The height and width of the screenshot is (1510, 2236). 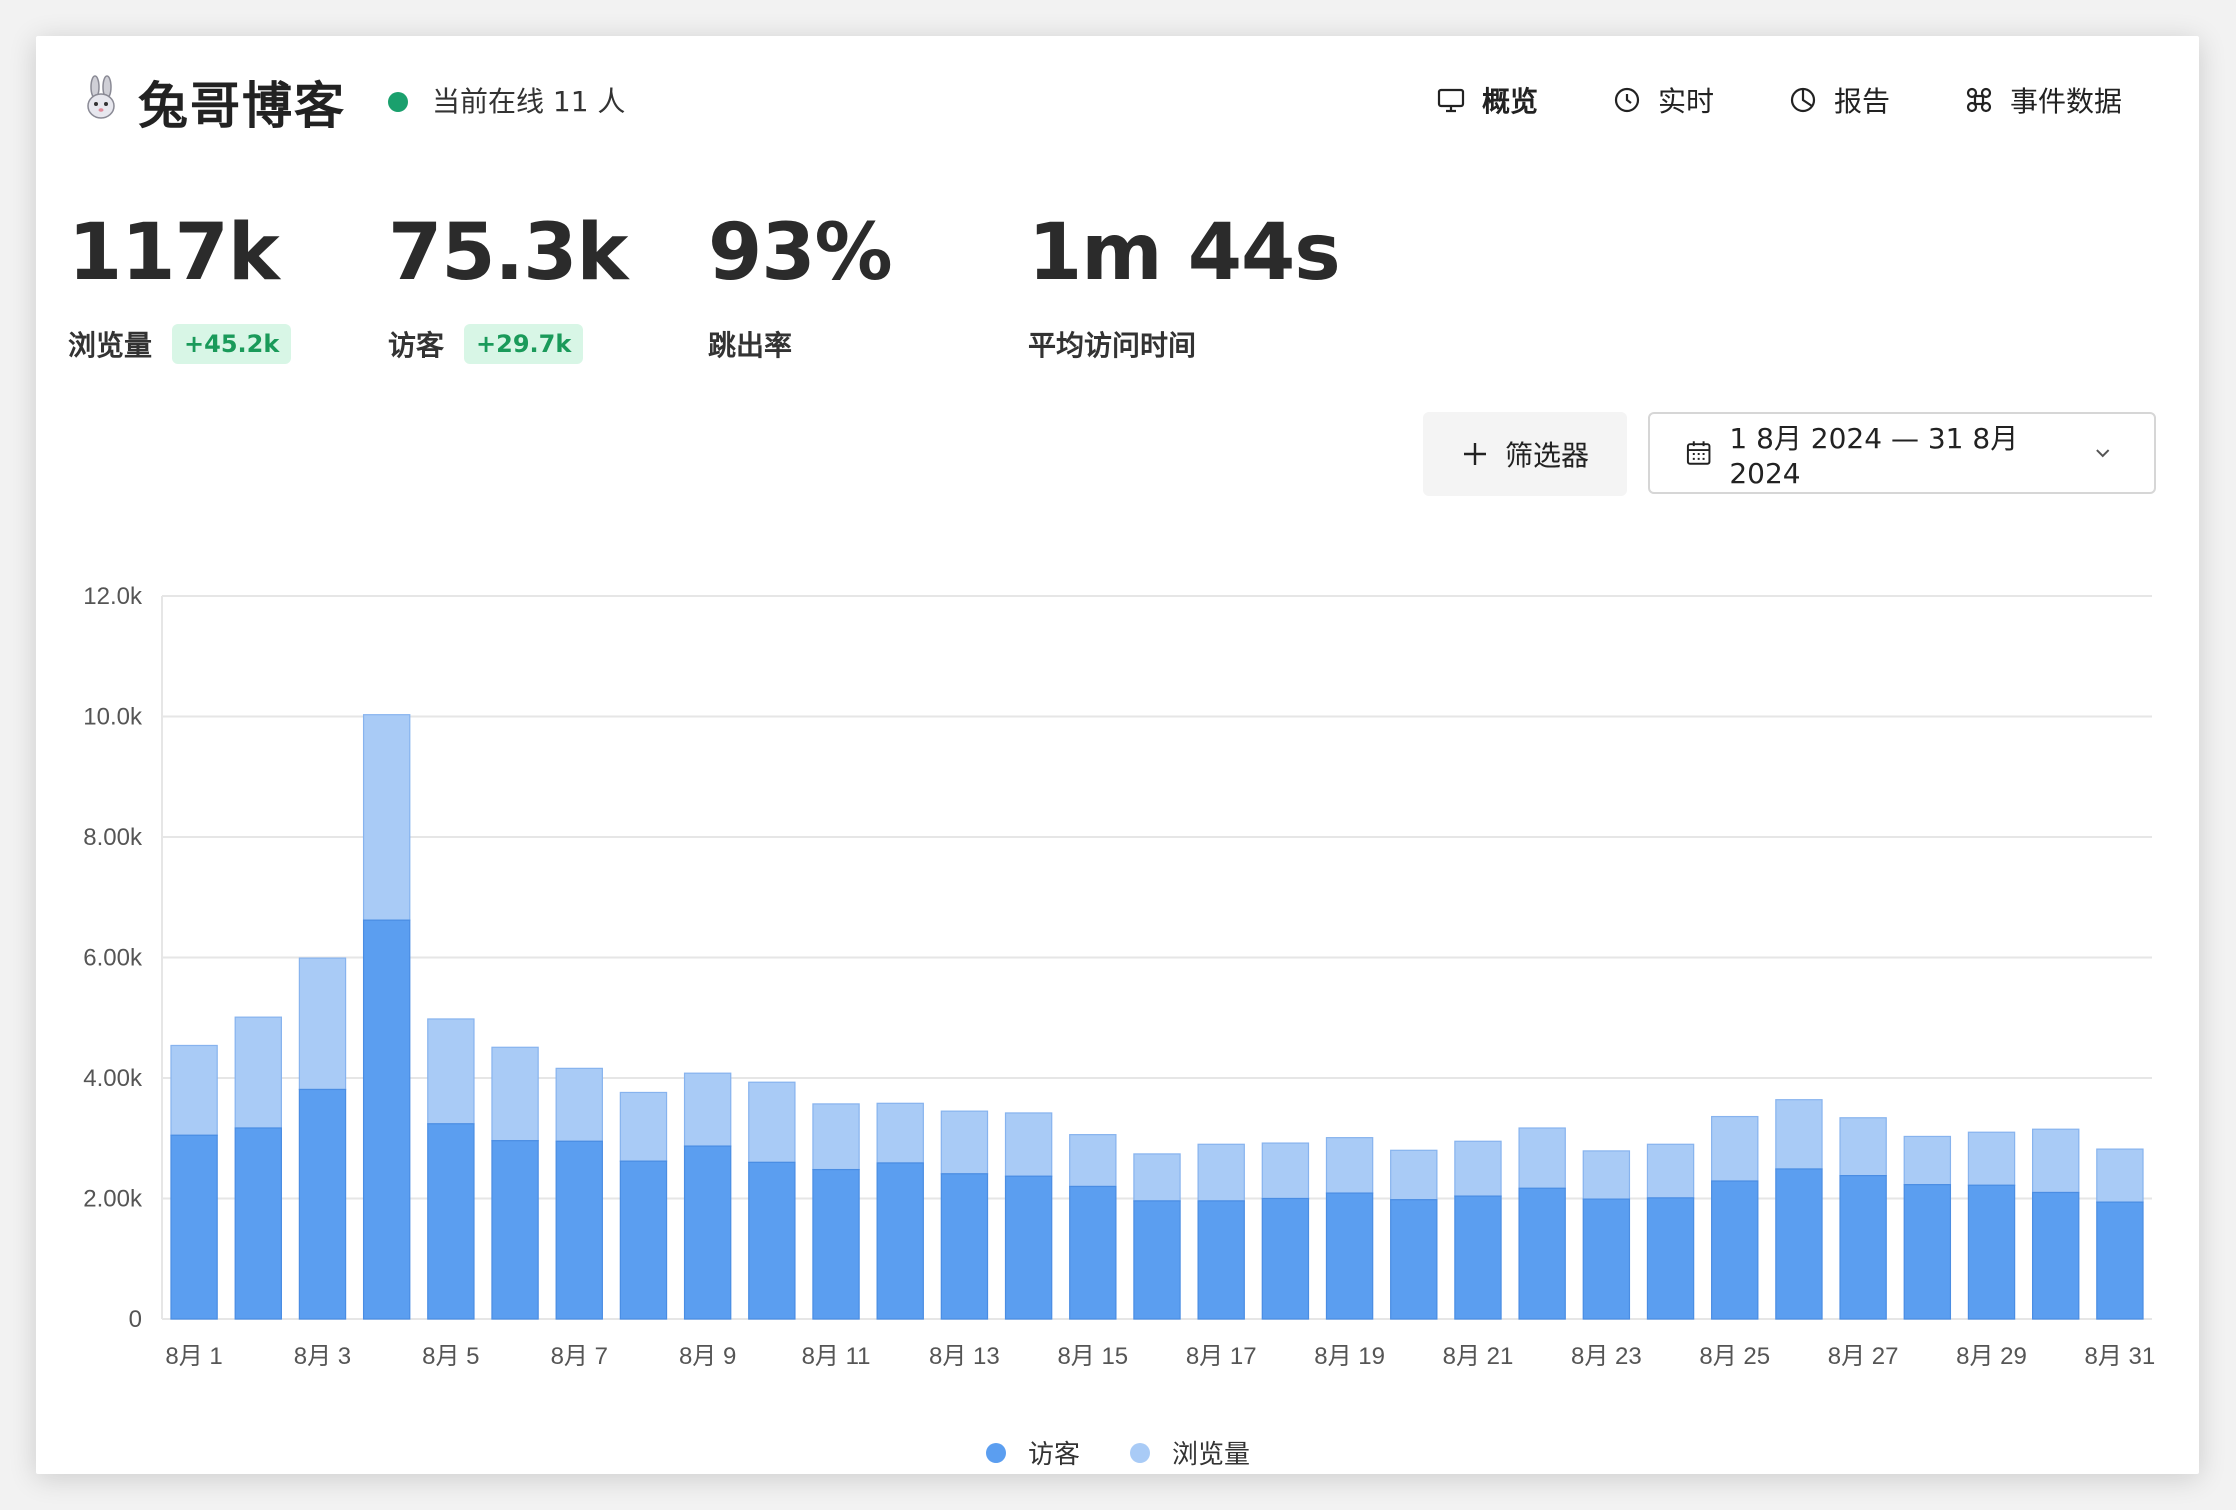 I want to click on x-tick-label: 8月 9, so click(x=707, y=1356).